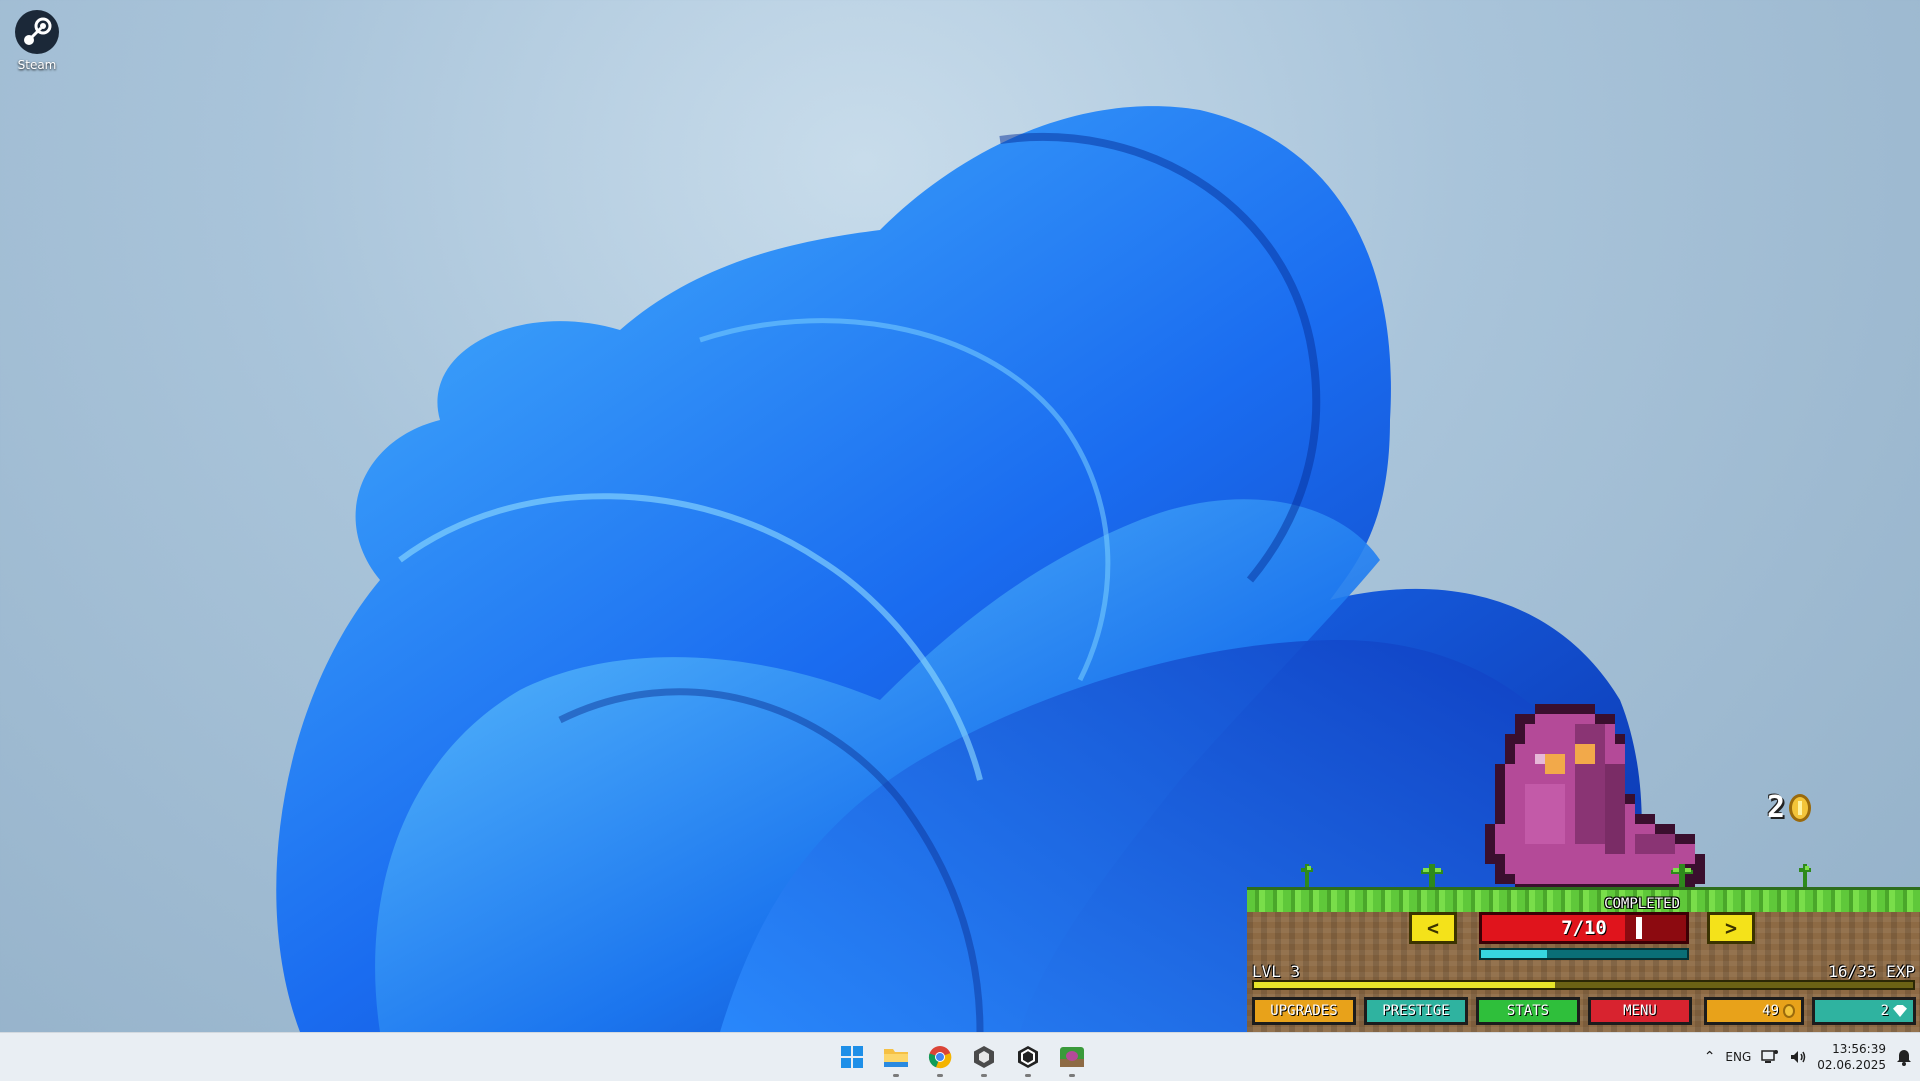 The width and height of the screenshot is (1920, 1081). What do you see at coordinates (1528, 1011) in the screenshot?
I see `stats-button: STATS` at bounding box center [1528, 1011].